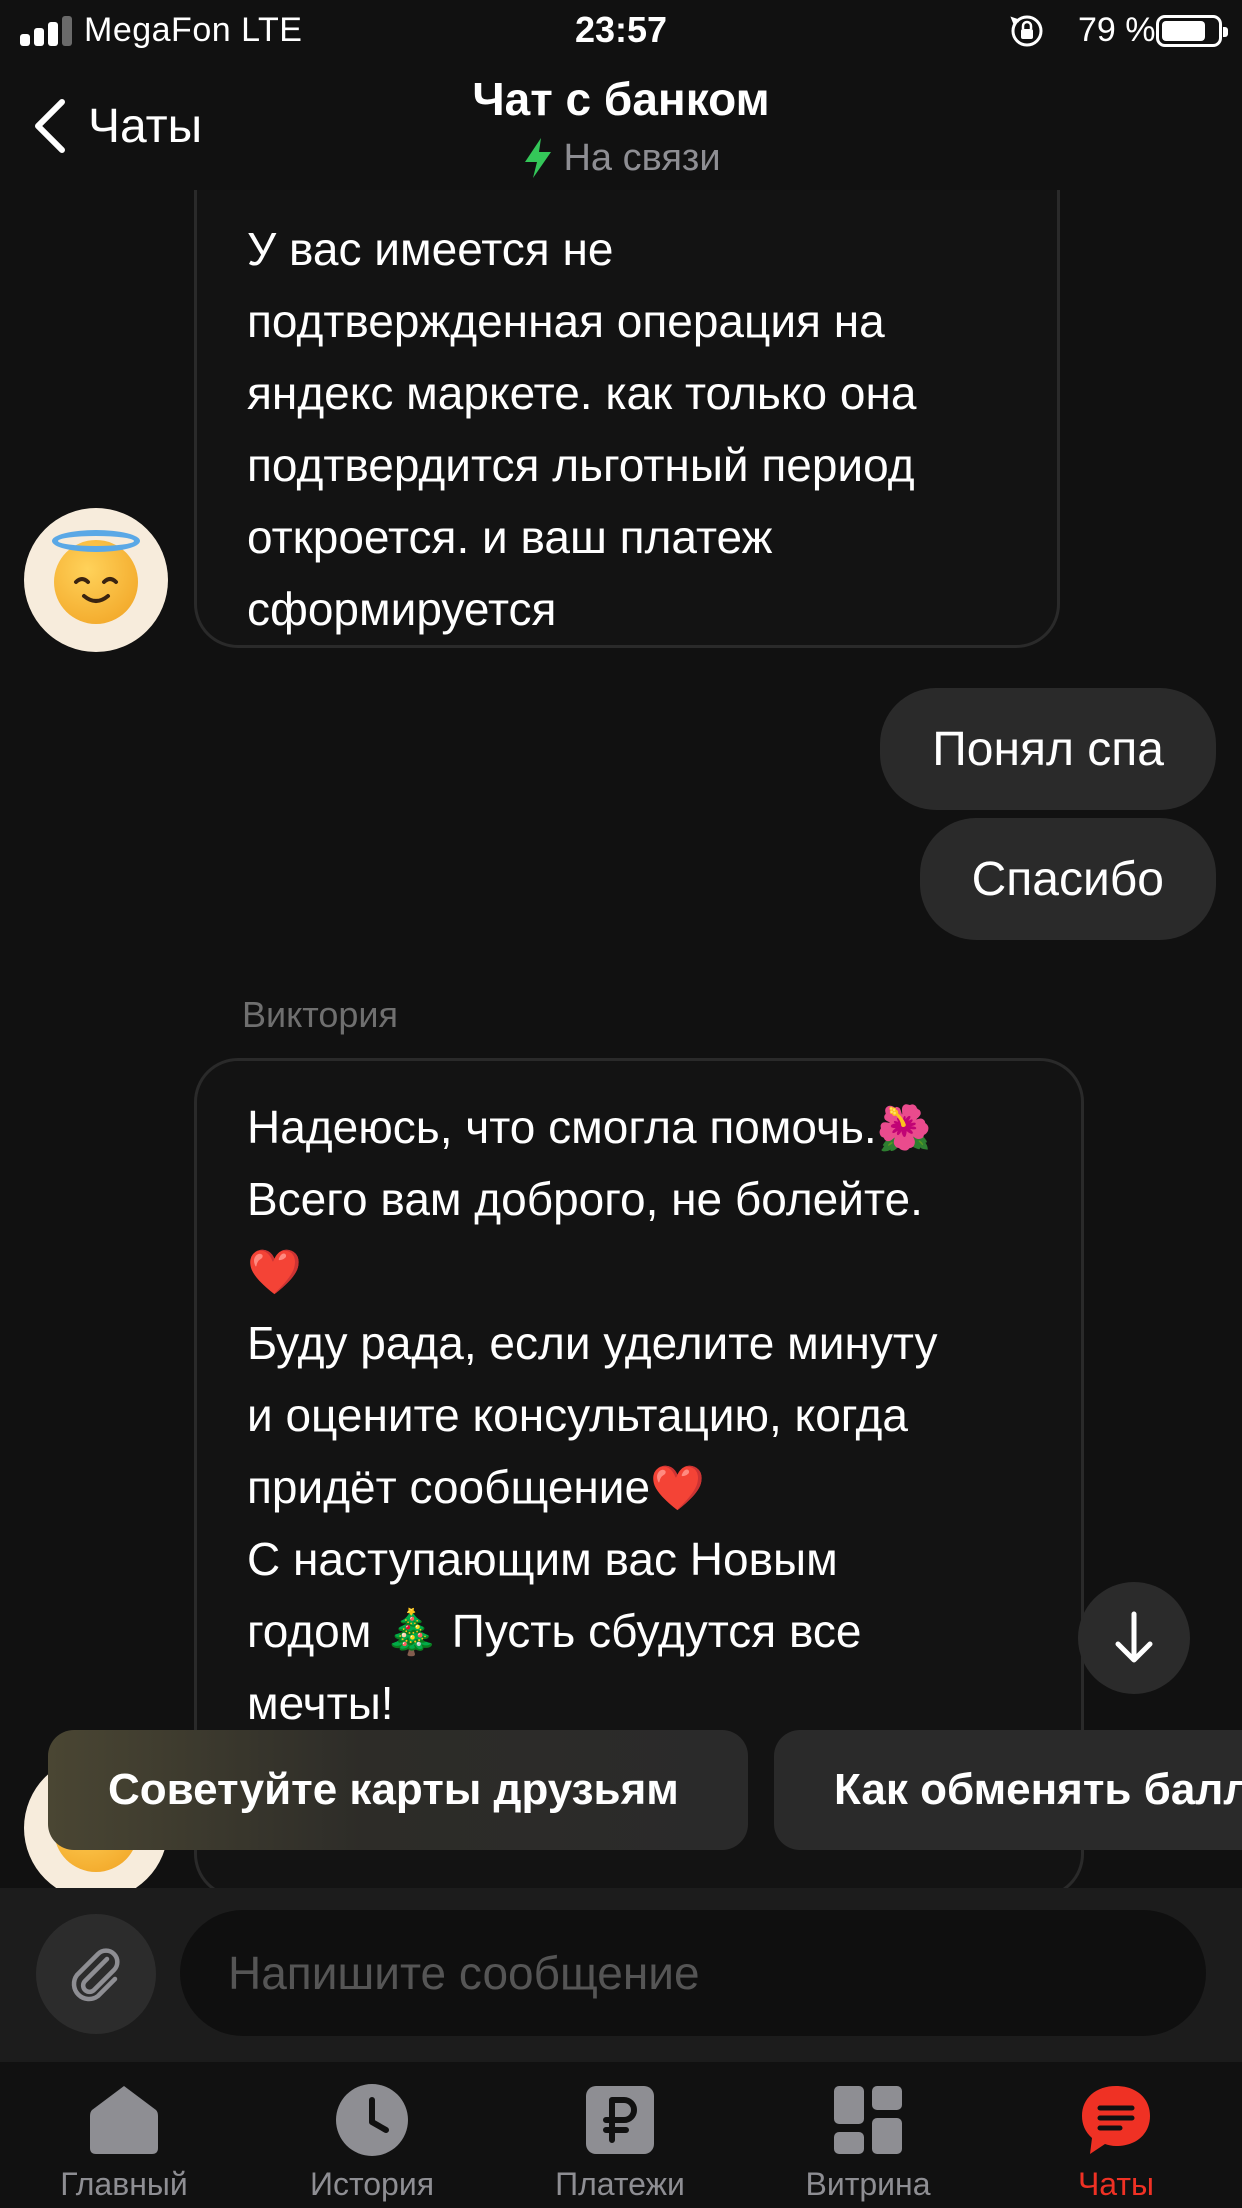  What do you see at coordinates (621, 99) in the screenshot?
I see `page-title: Чат с банком` at bounding box center [621, 99].